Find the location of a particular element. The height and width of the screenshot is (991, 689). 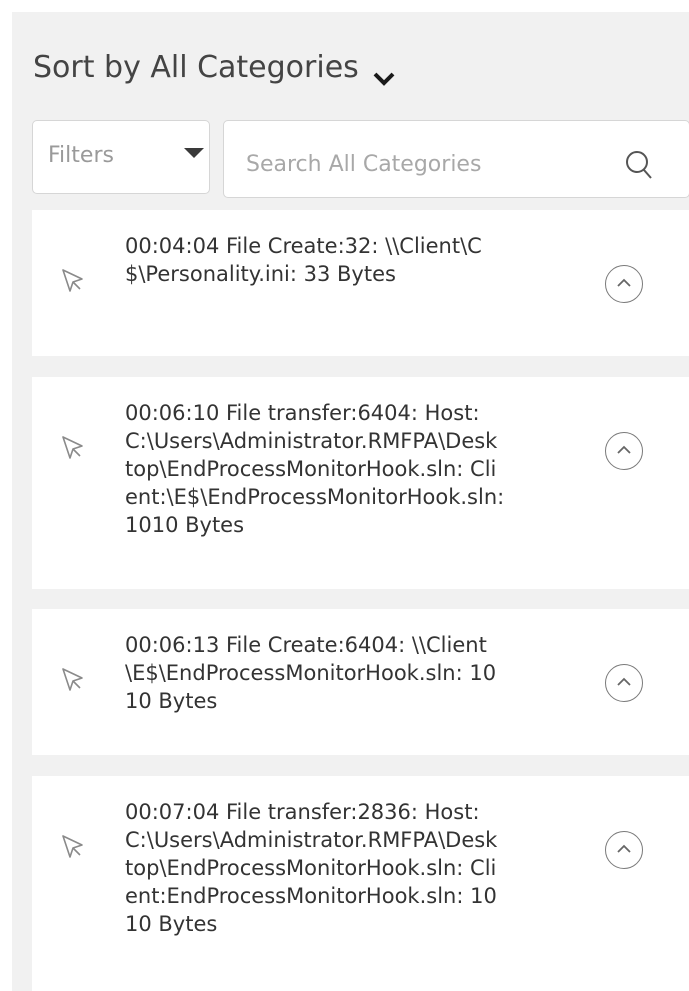

sort-label: Sort by All Categories is located at coordinates (196, 67).